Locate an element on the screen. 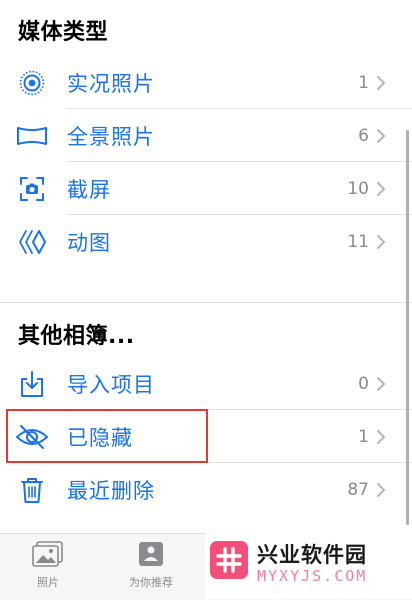 This screenshot has width=412, height=600. album-count: 87 is located at coordinates (358, 489).